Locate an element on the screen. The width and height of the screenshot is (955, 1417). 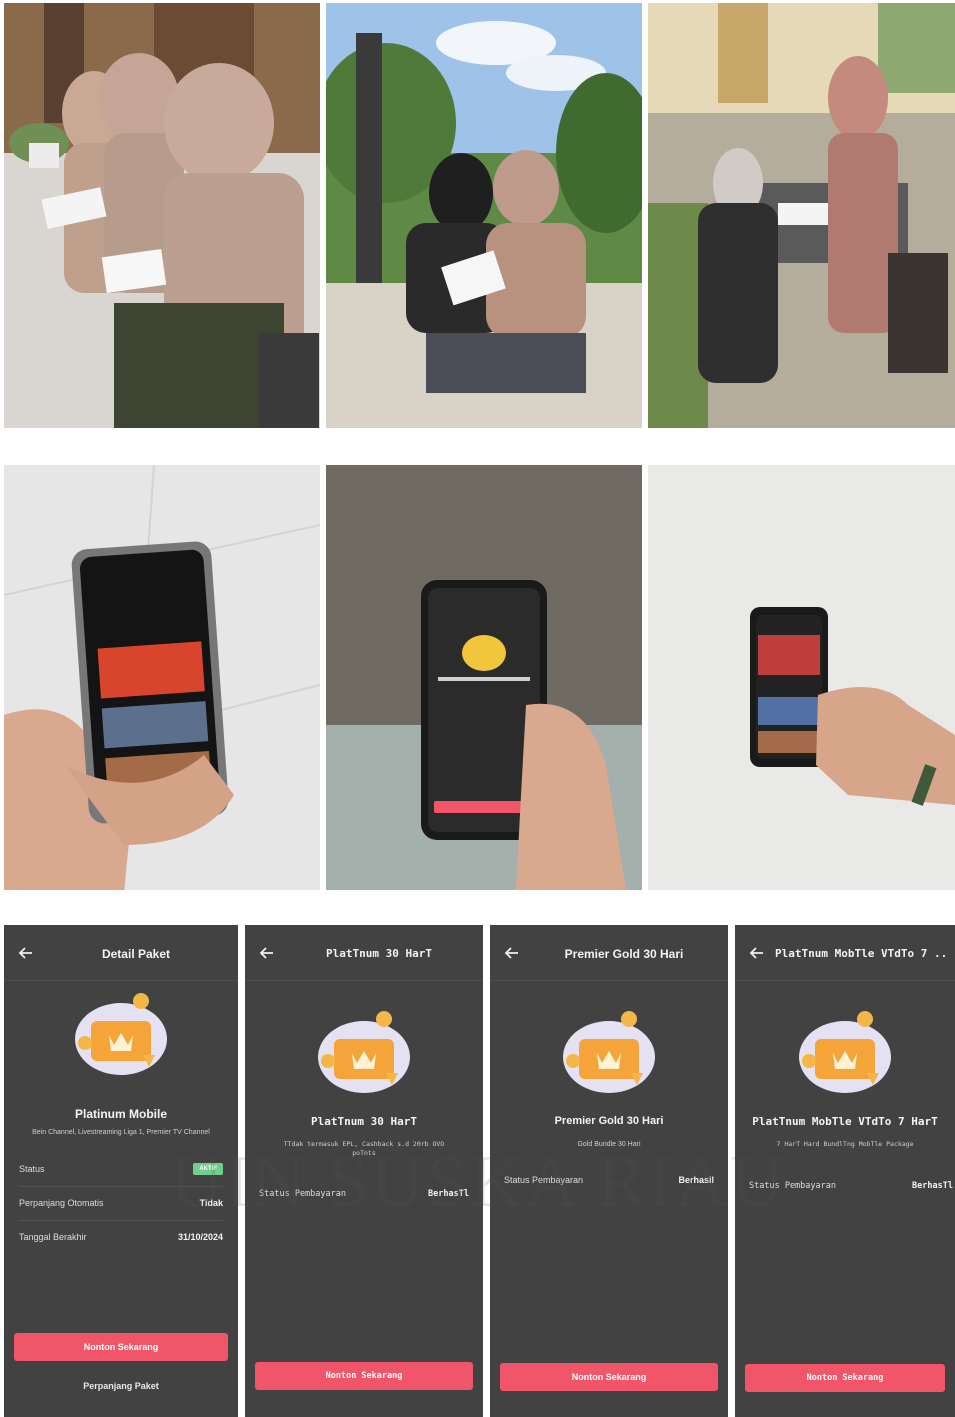
photo-phone-purchase-success is located at coordinates (484, 677).